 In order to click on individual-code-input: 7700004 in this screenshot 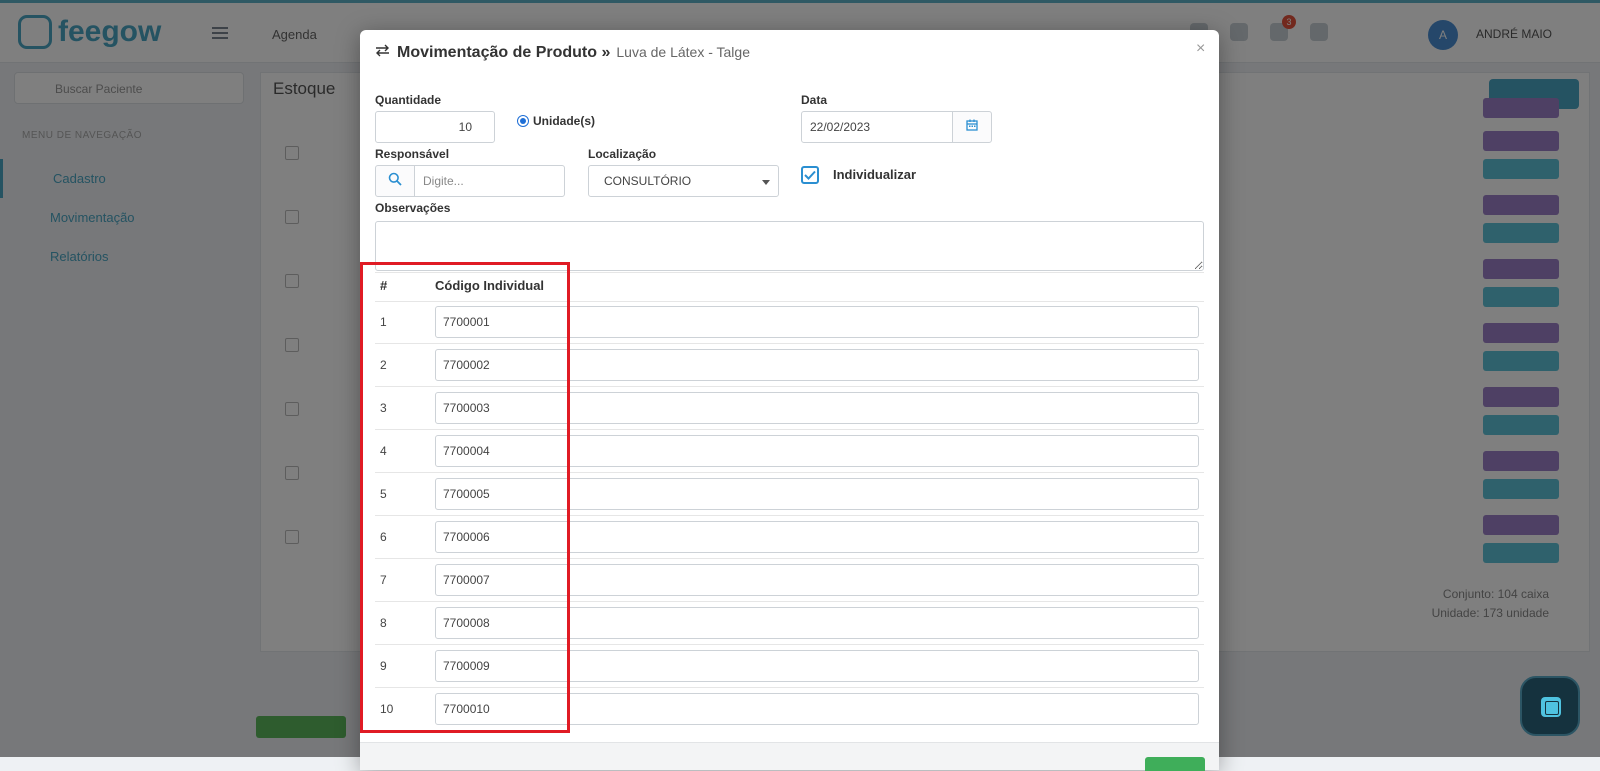, I will do `click(817, 451)`.